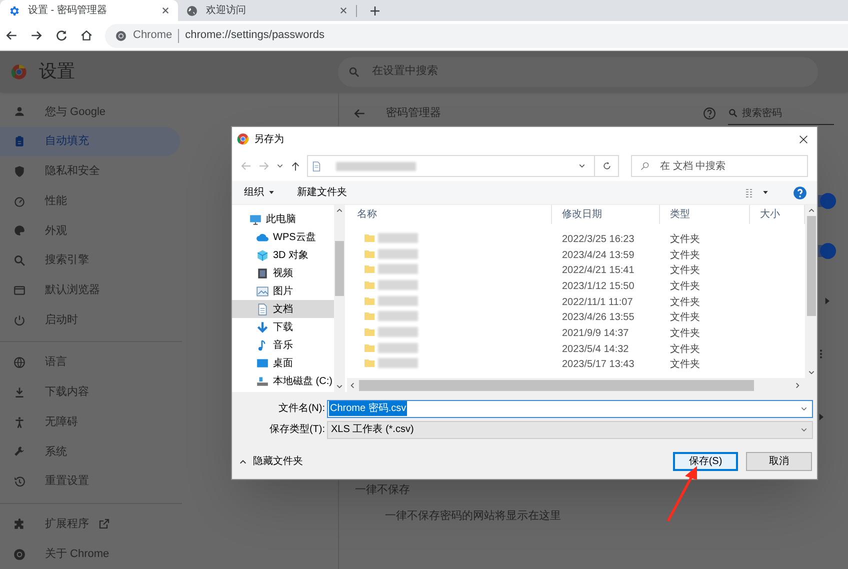 This screenshot has width=848, height=569. What do you see at coordinates (779, 461) in the screenshot?
I see `dialog-button: 取消` at bounding box center [779, 461].